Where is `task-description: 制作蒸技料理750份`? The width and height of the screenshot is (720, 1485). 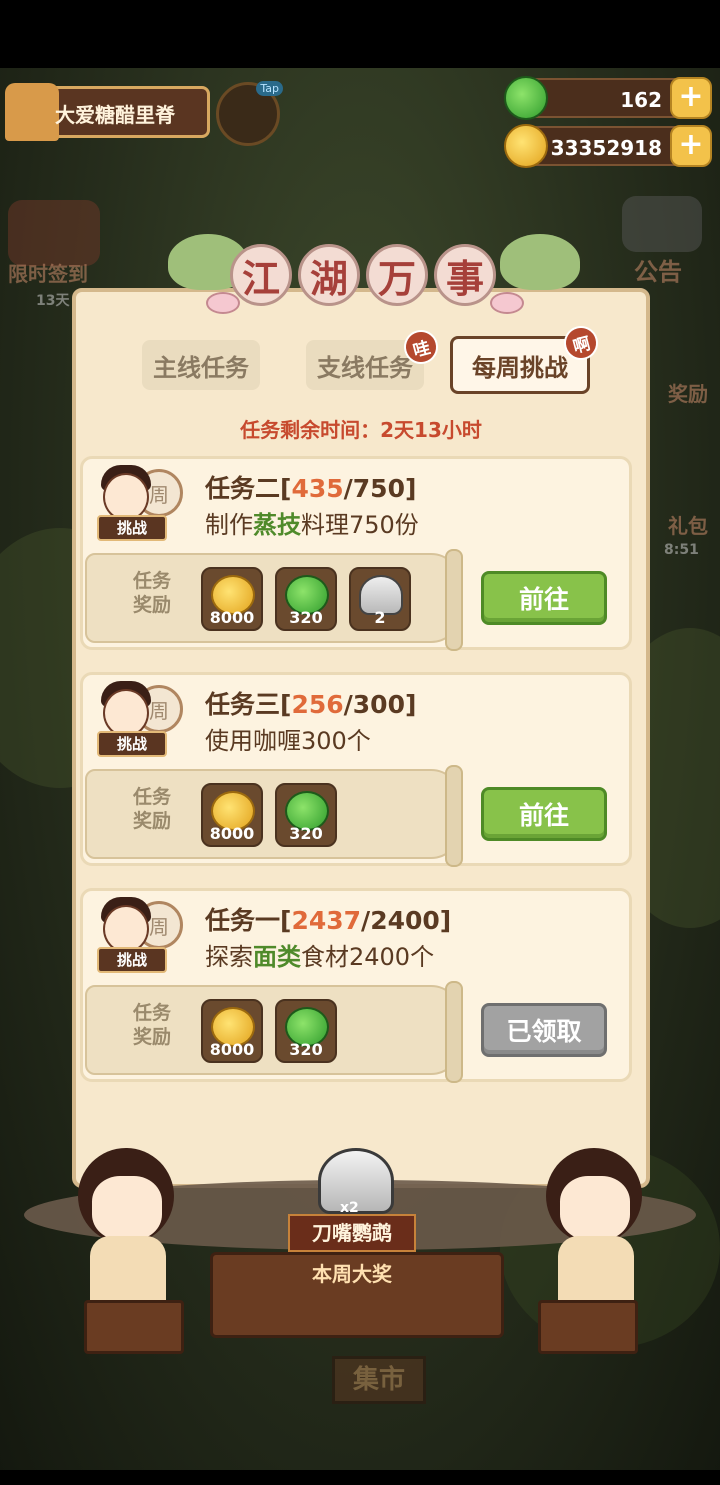
task-description: 制作蒸技料理750份 is located at coordinates (312, 522).